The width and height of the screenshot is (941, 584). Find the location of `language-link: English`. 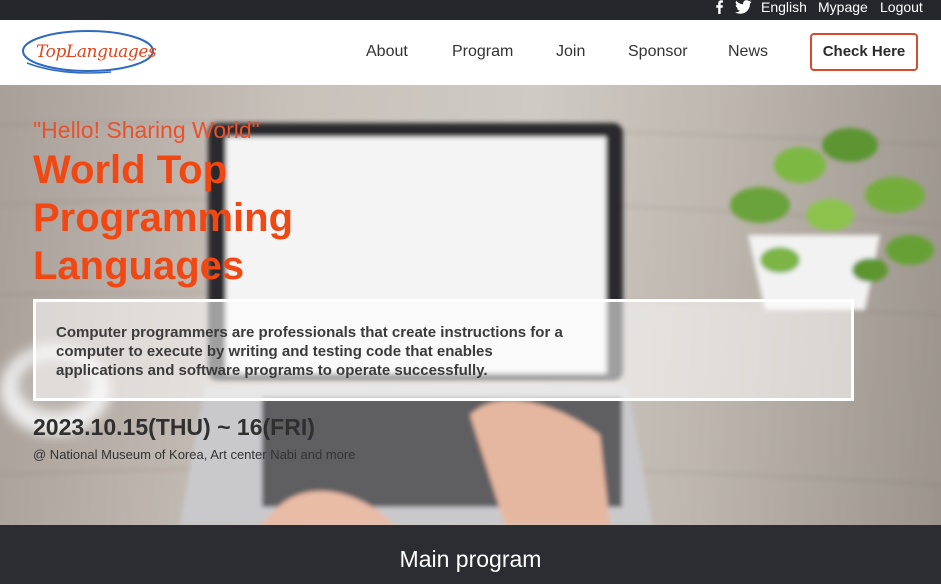

language-link: English is located at coordinates (784, 8).